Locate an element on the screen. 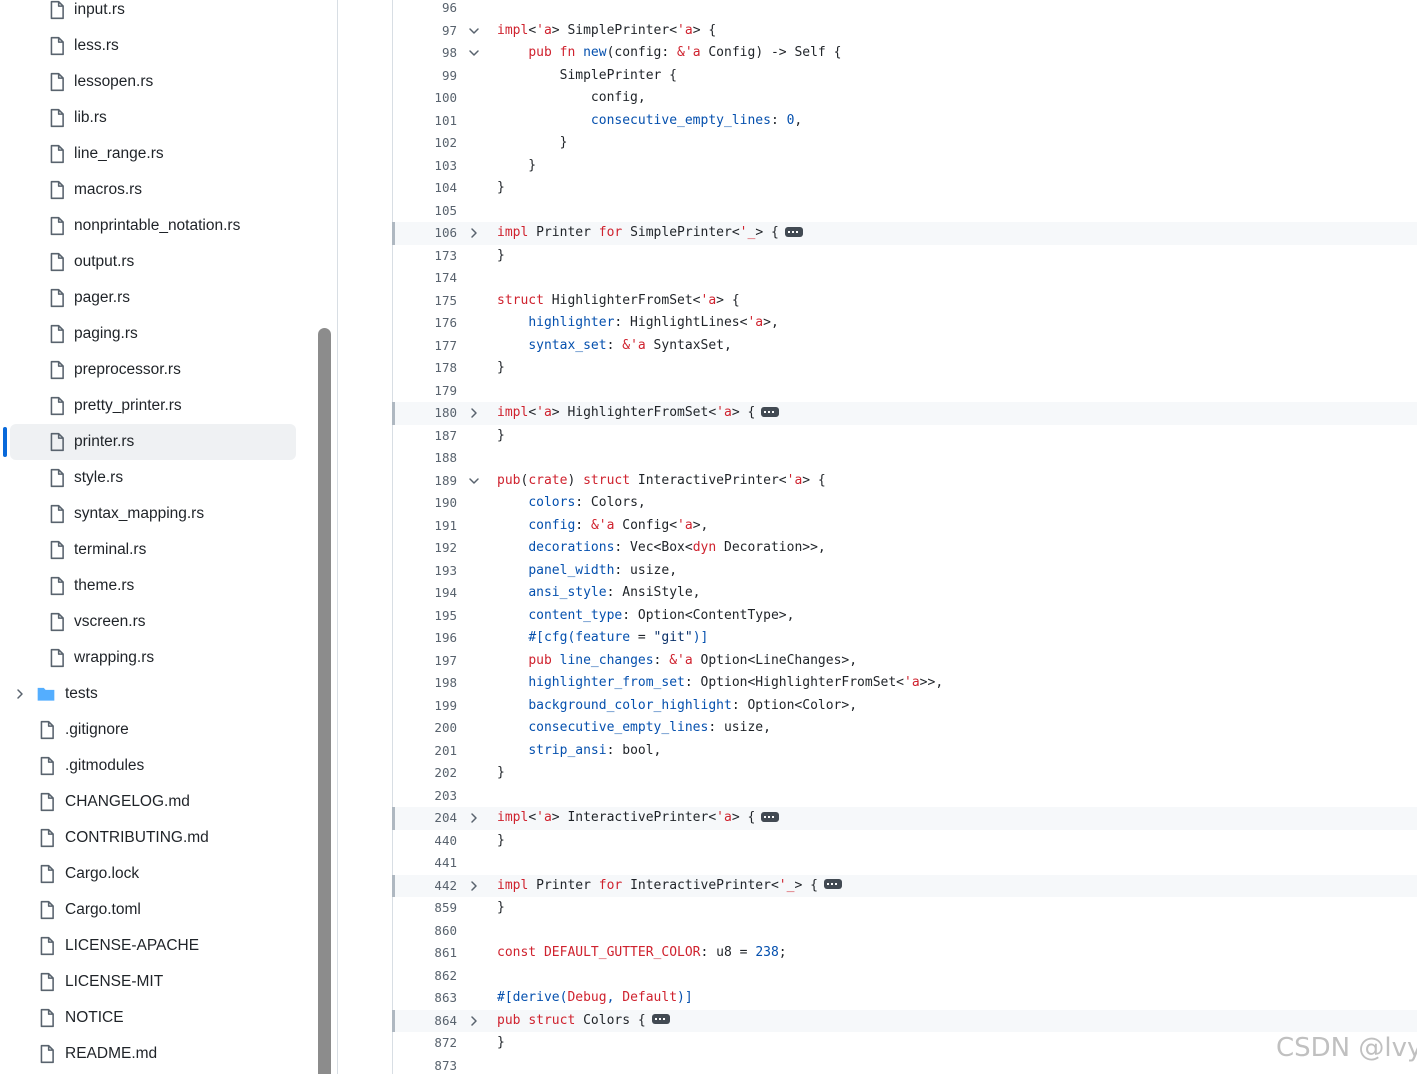  tree-file: .gitmodules is located at coordinates (153, 766).